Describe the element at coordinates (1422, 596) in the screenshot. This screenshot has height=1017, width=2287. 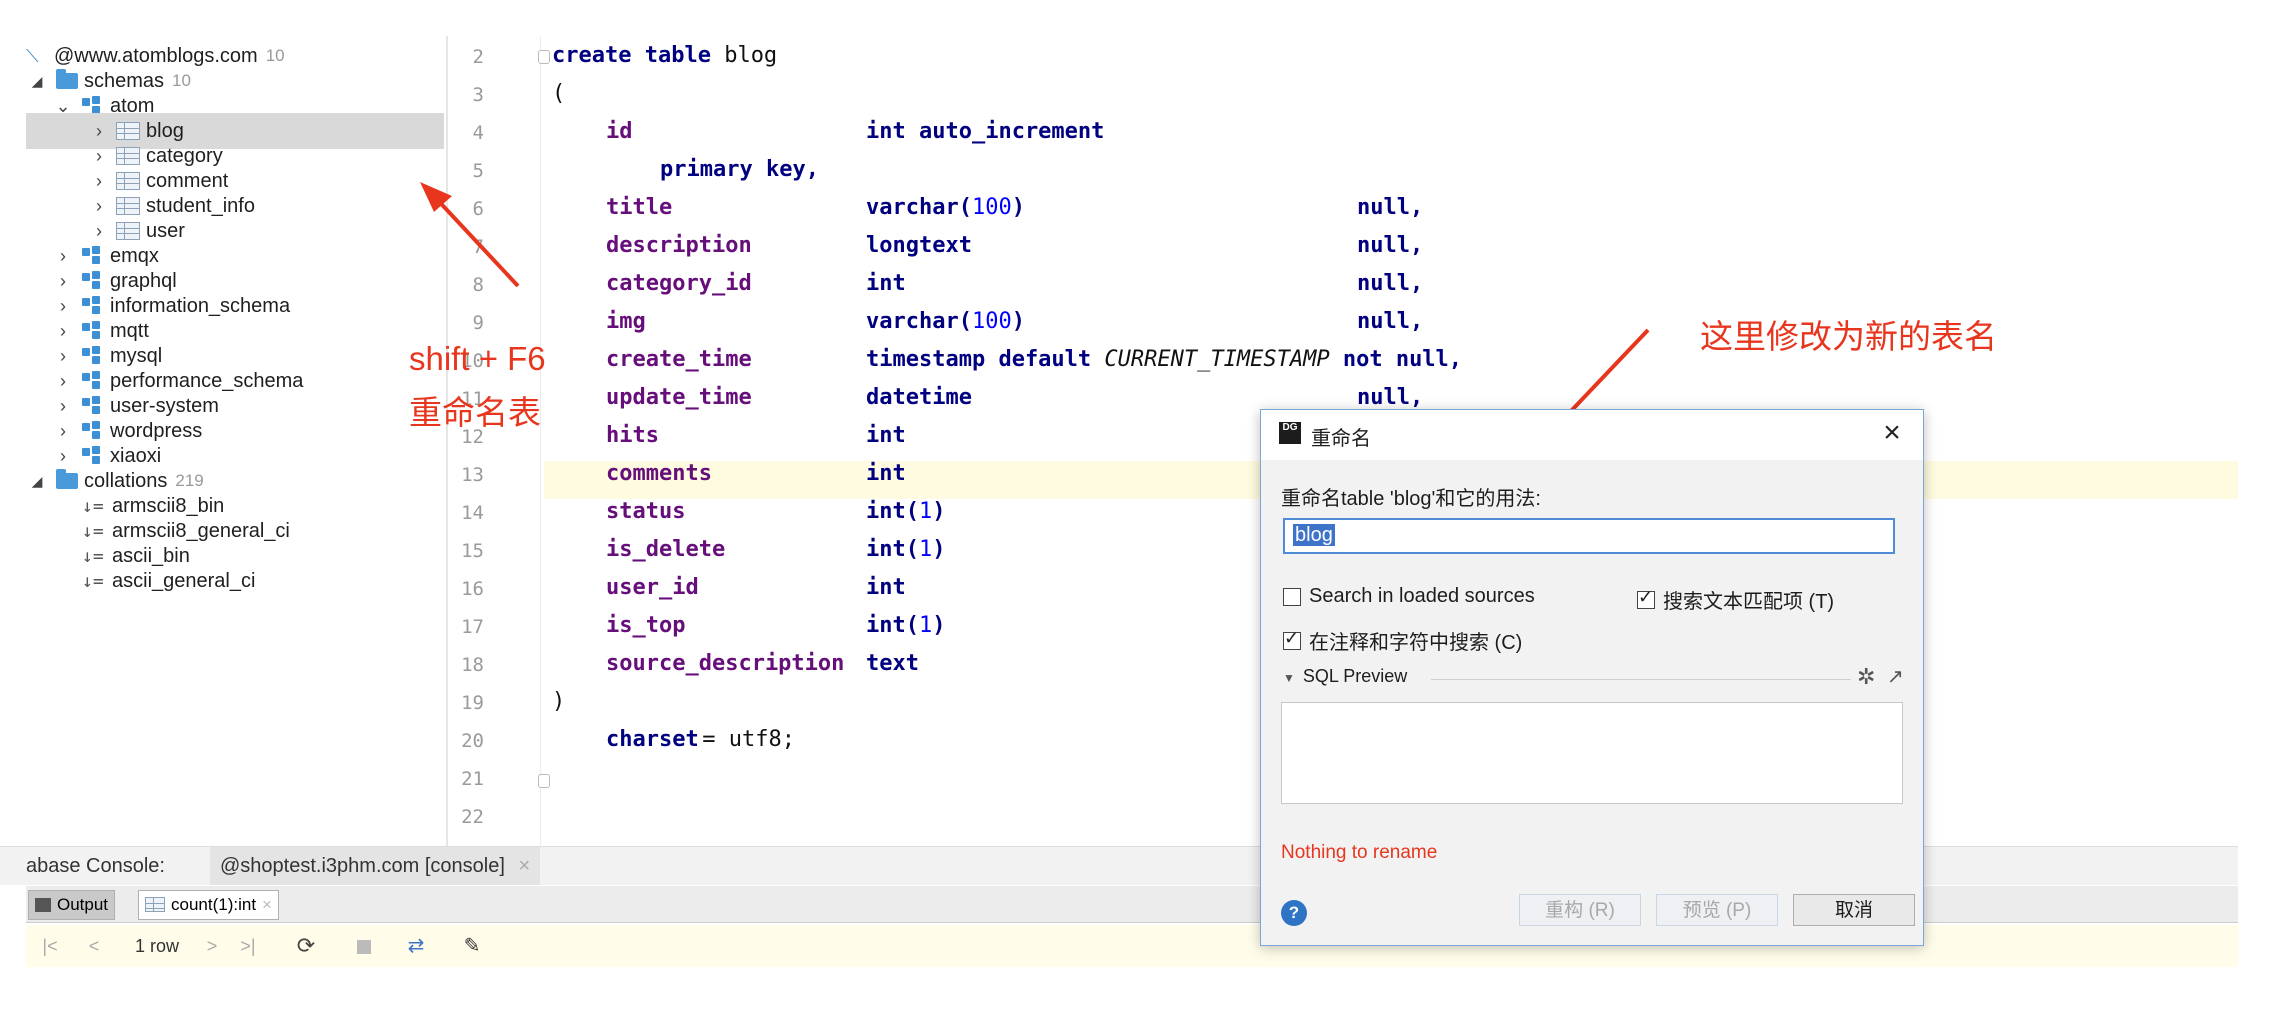
I see `checkbox-label: Search in loaded sources` at that location.